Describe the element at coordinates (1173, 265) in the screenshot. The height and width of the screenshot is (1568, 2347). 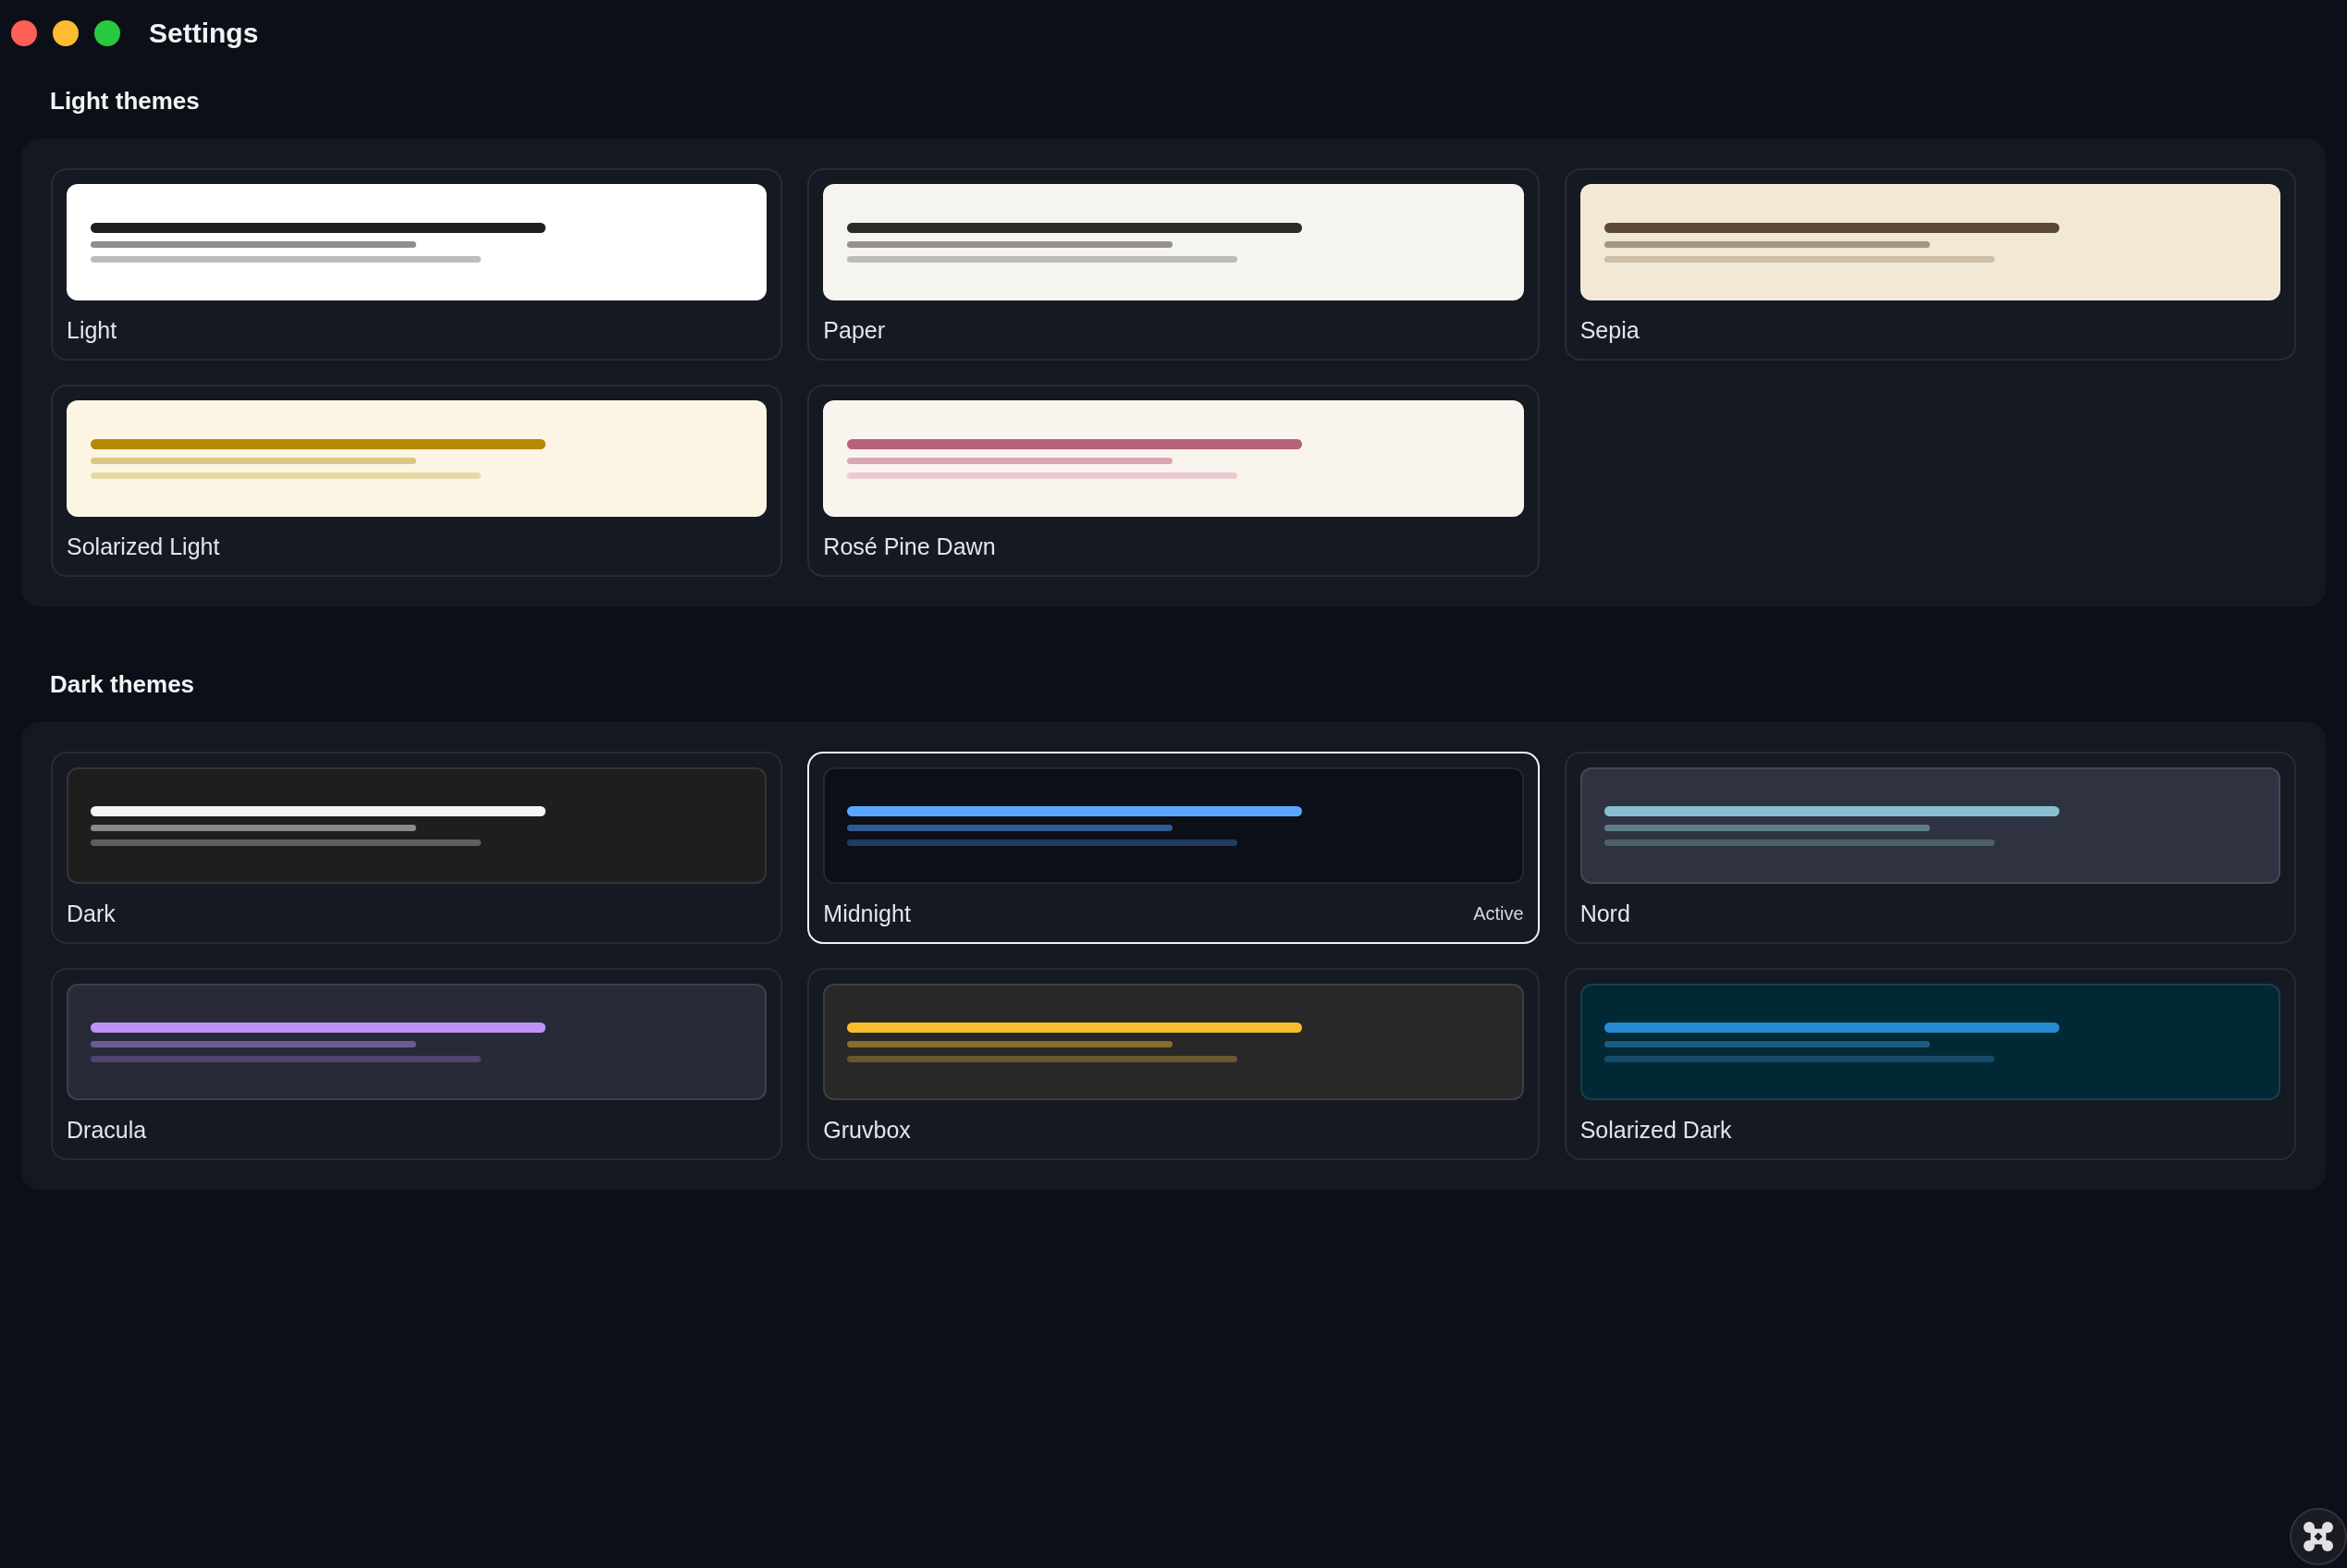
I see `theme-card: Paper` at that location.